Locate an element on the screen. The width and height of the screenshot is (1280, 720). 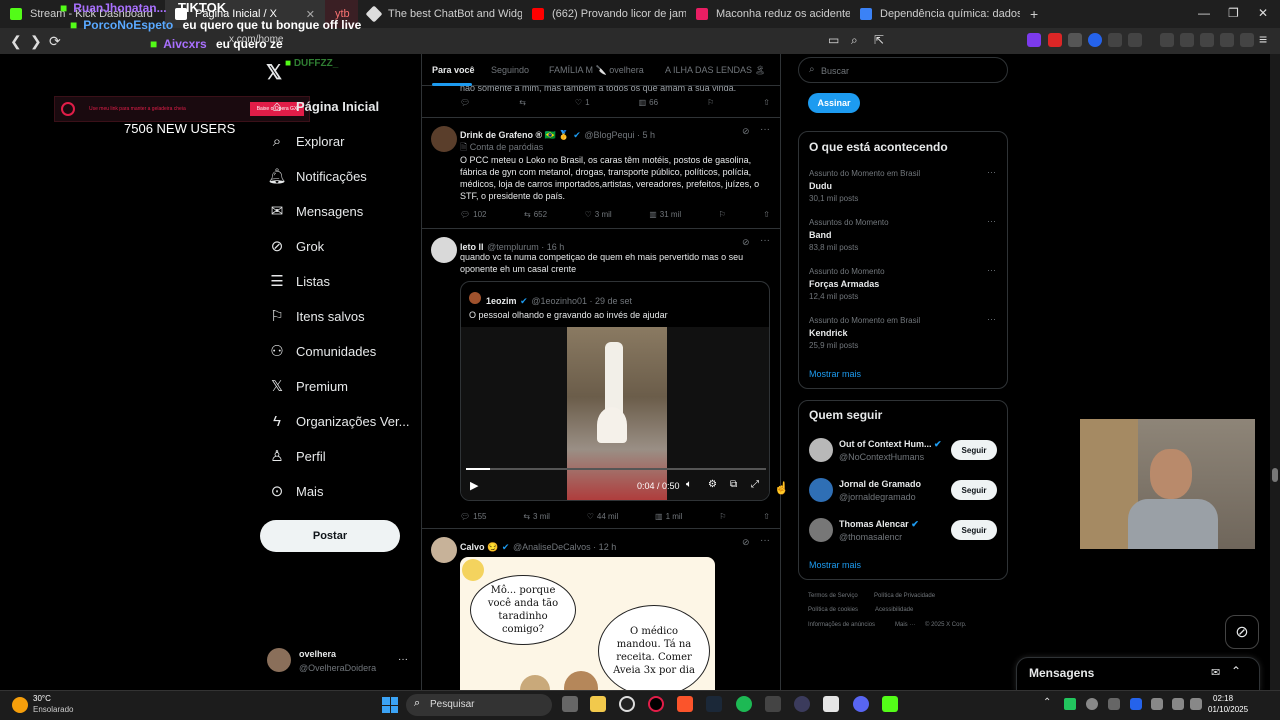
tab-news-1: Maconha reduz os acidentes de trân is located at coordinates (768, 14).